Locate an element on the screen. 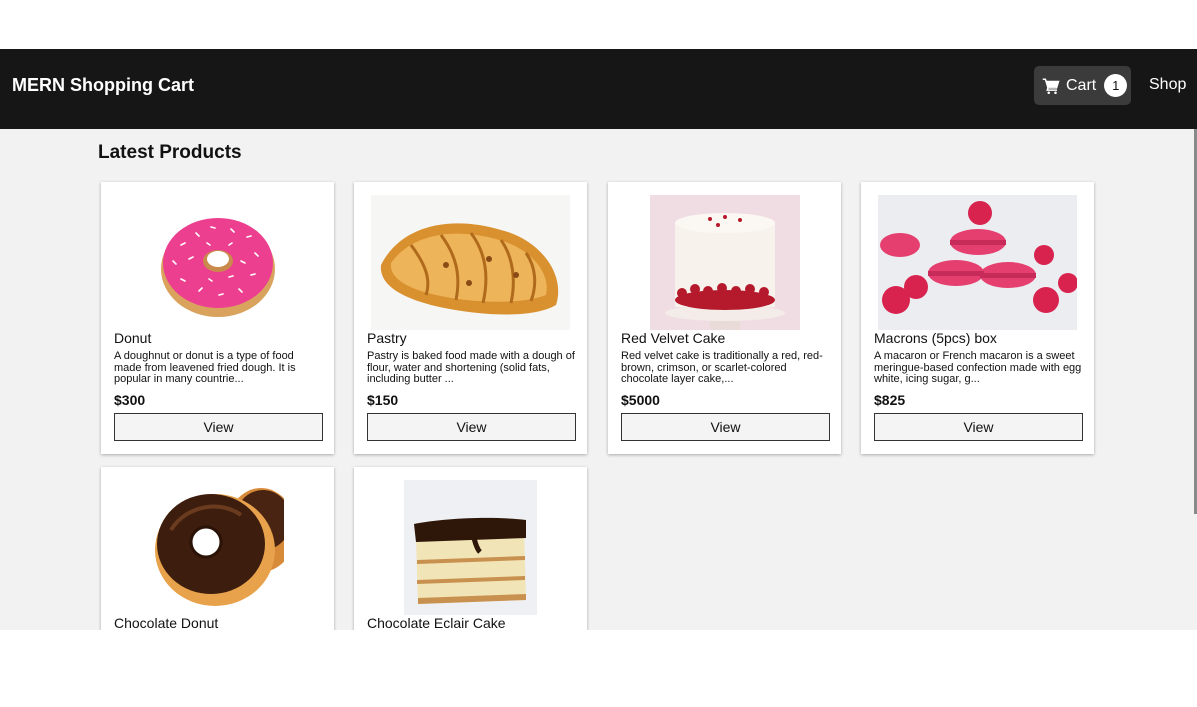 This screenshot has height=707, width=1197. product-name: Macrons (5pcs) box is located at coordinates (935, 338).